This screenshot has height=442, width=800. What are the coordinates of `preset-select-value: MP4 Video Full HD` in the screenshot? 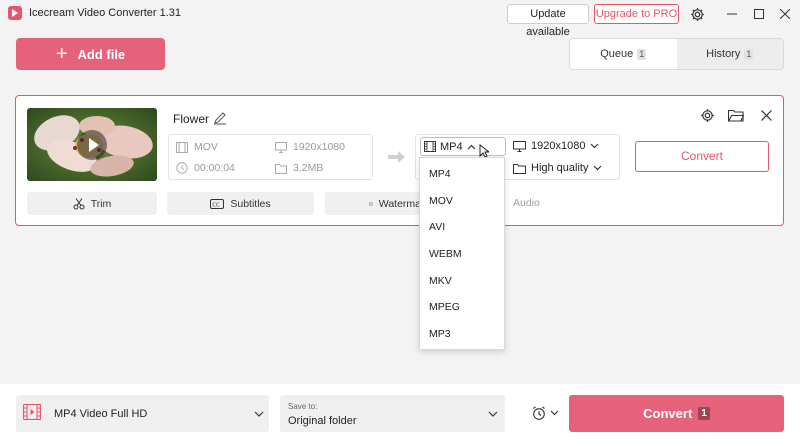 It's located at (101, 414).